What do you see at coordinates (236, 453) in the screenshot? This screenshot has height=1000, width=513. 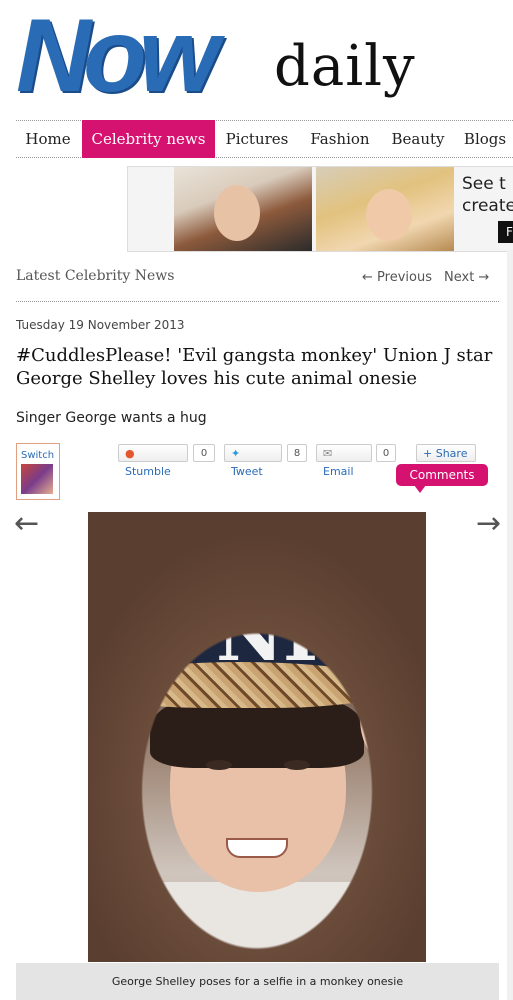 I see `twitter-icon: ✦` at bounding box center [236, 453].